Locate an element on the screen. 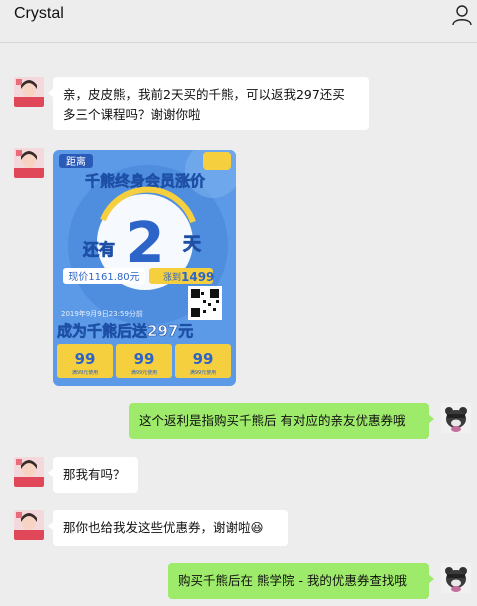 Image resolution: width=477 pixels, height=606 pixels. message-text: 那我有吗？ is located at coordinates (94, 474).